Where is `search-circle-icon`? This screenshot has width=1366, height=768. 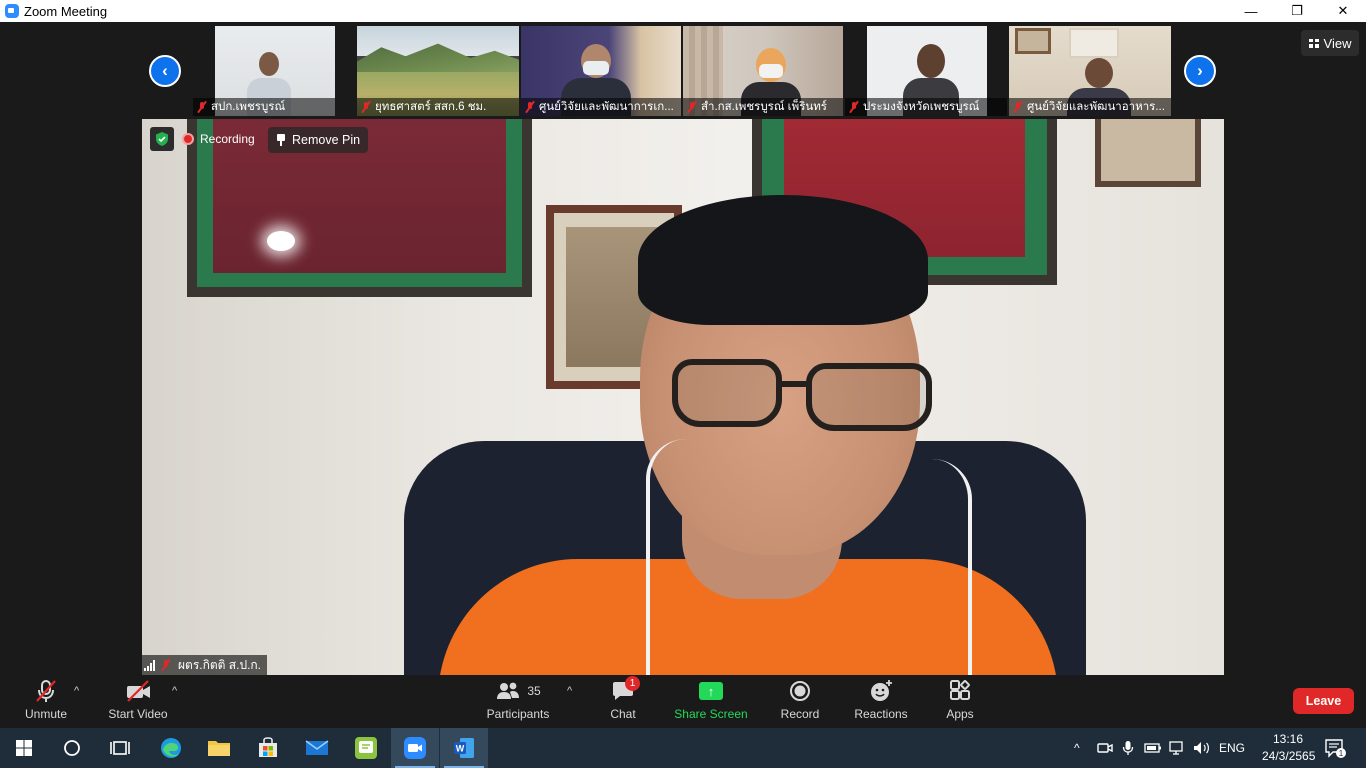 search-circle-icon is located at coordinates (72, 748).